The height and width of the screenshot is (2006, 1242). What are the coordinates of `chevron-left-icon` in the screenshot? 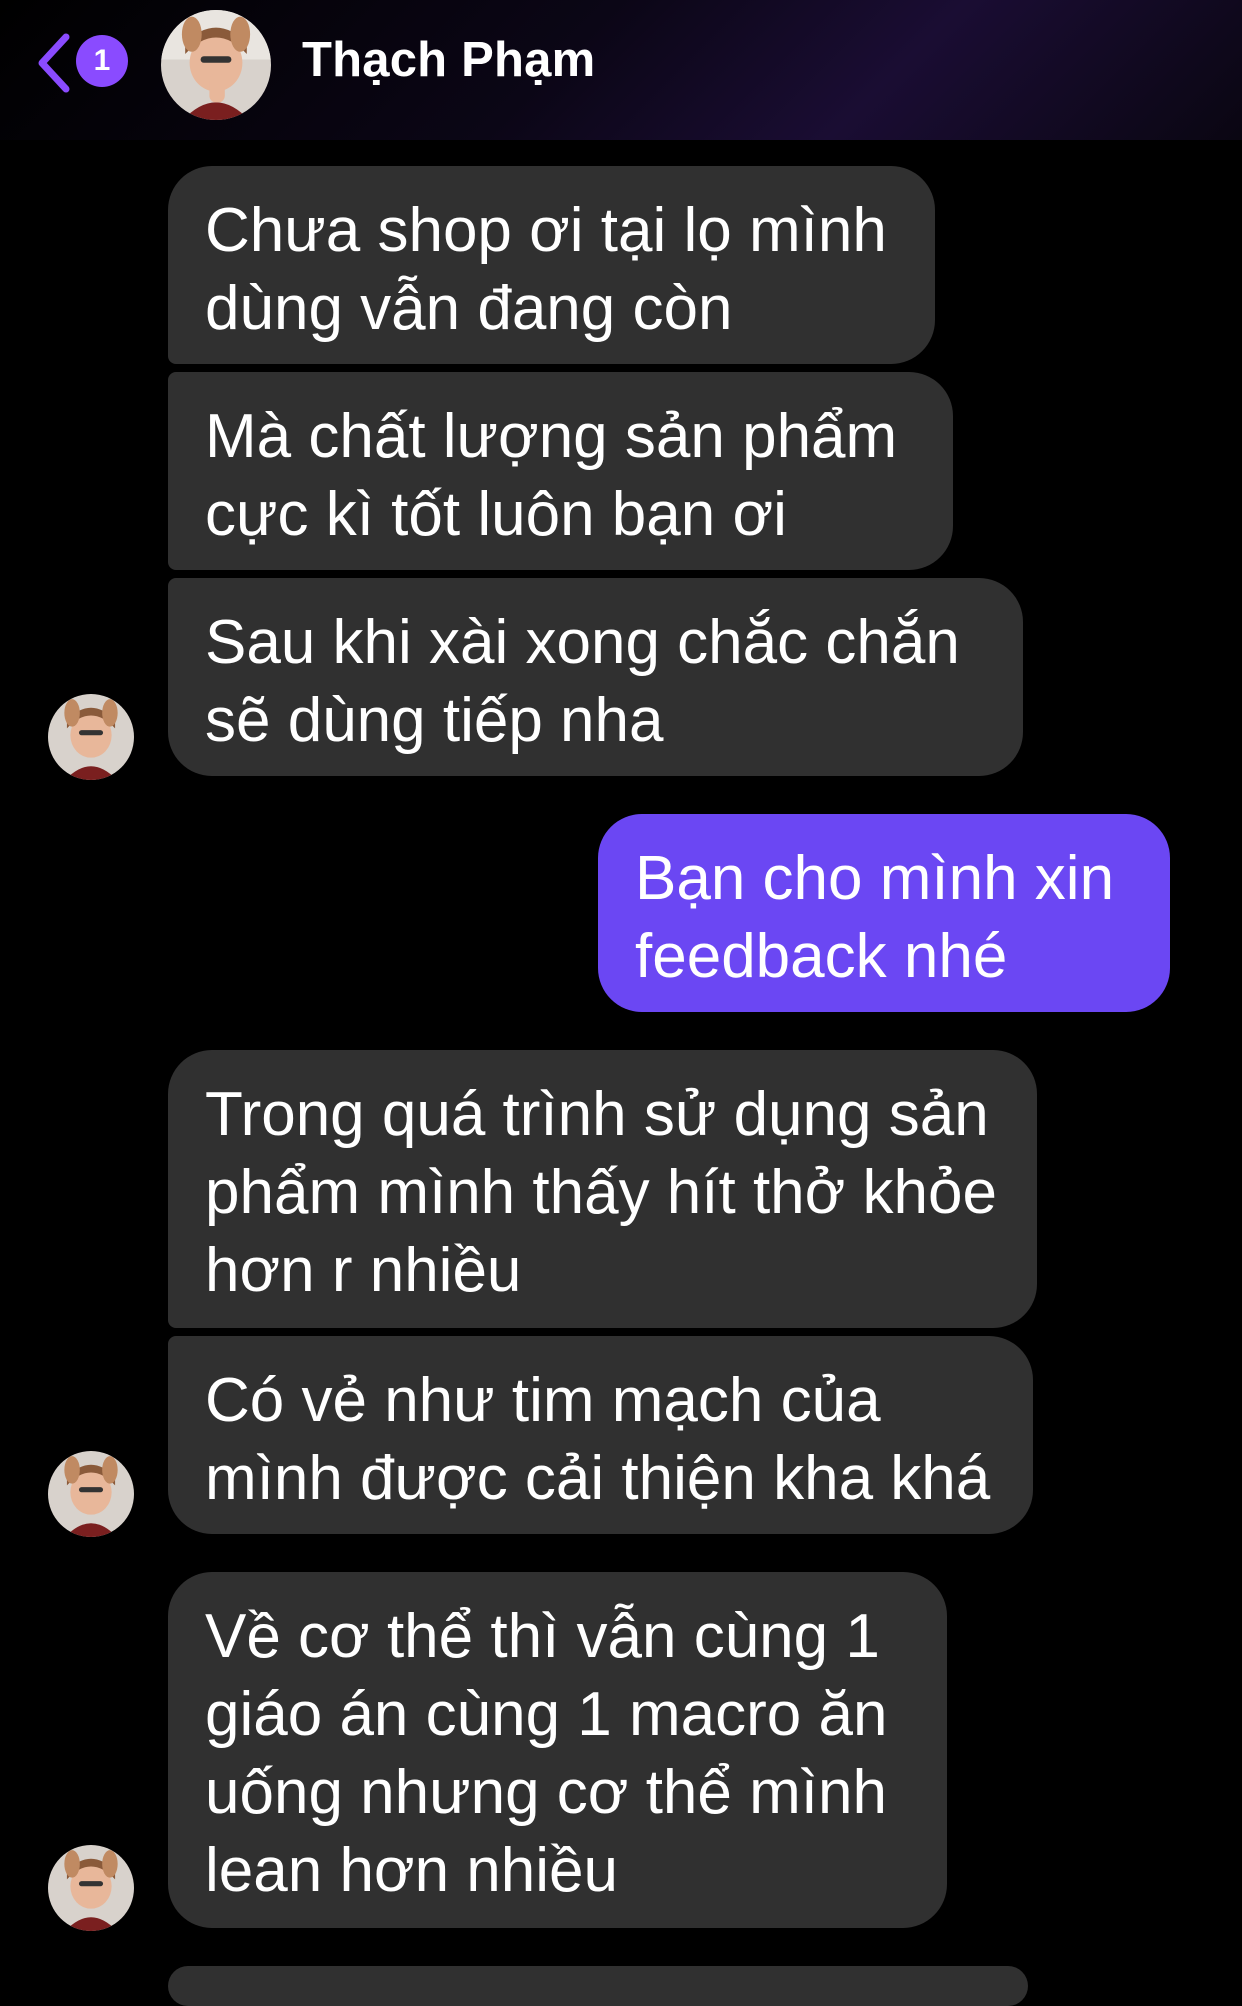 It's located at (54, 63).